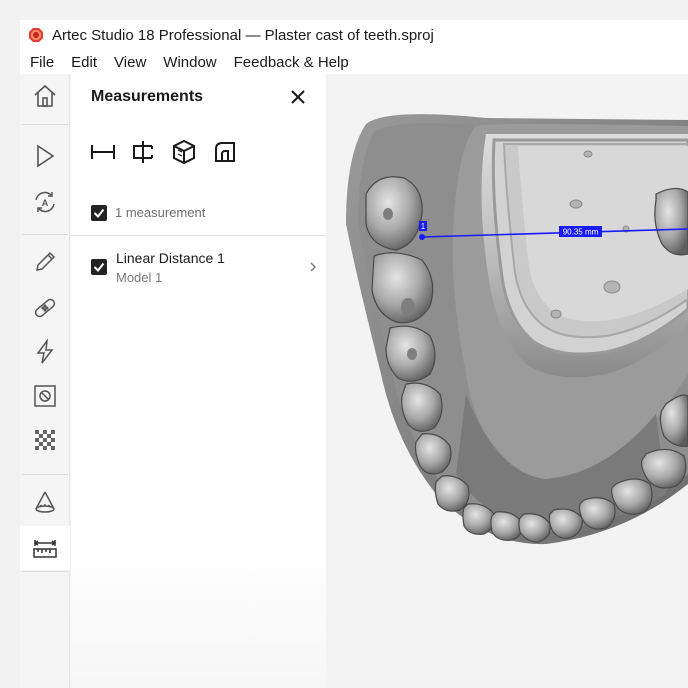 The height and width of the screenshot is (688, 688). I want to click on menu-view: View, so click(130, 62).